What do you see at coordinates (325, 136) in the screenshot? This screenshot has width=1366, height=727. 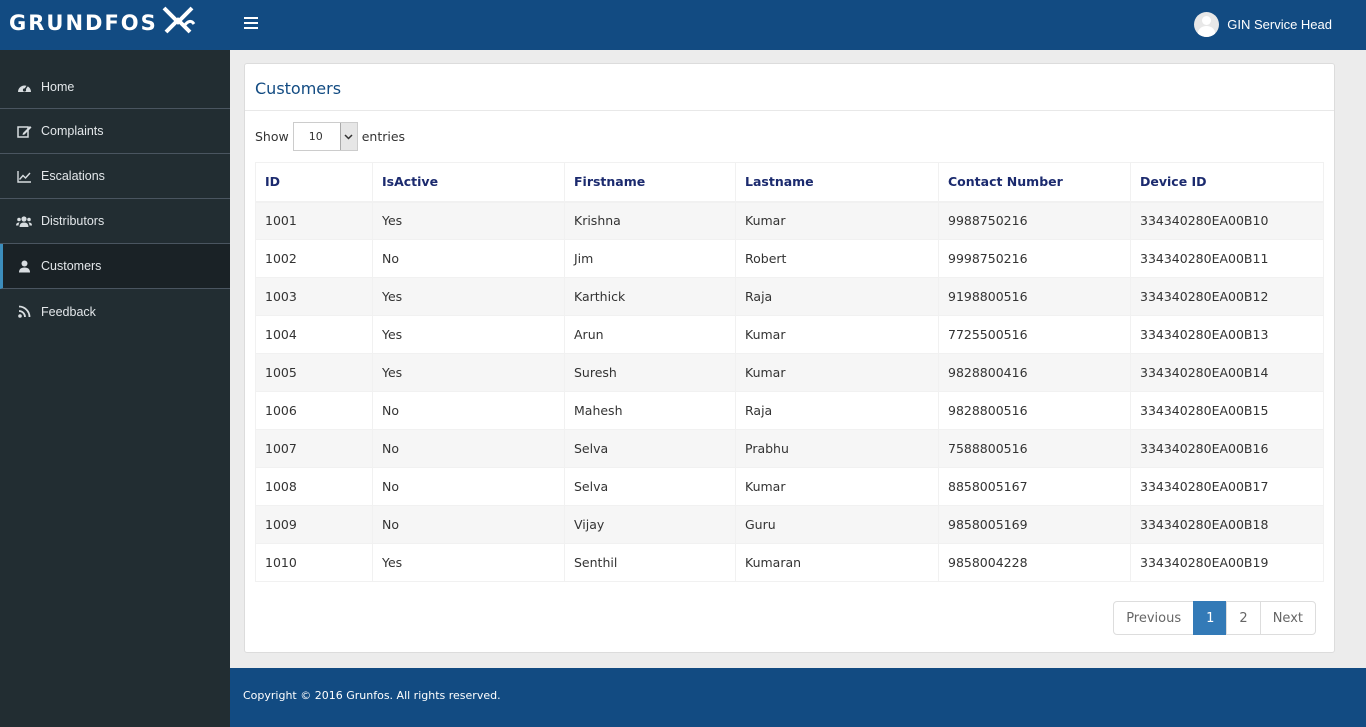 I see `entries-select: 10` at bounding box center [325, 136].